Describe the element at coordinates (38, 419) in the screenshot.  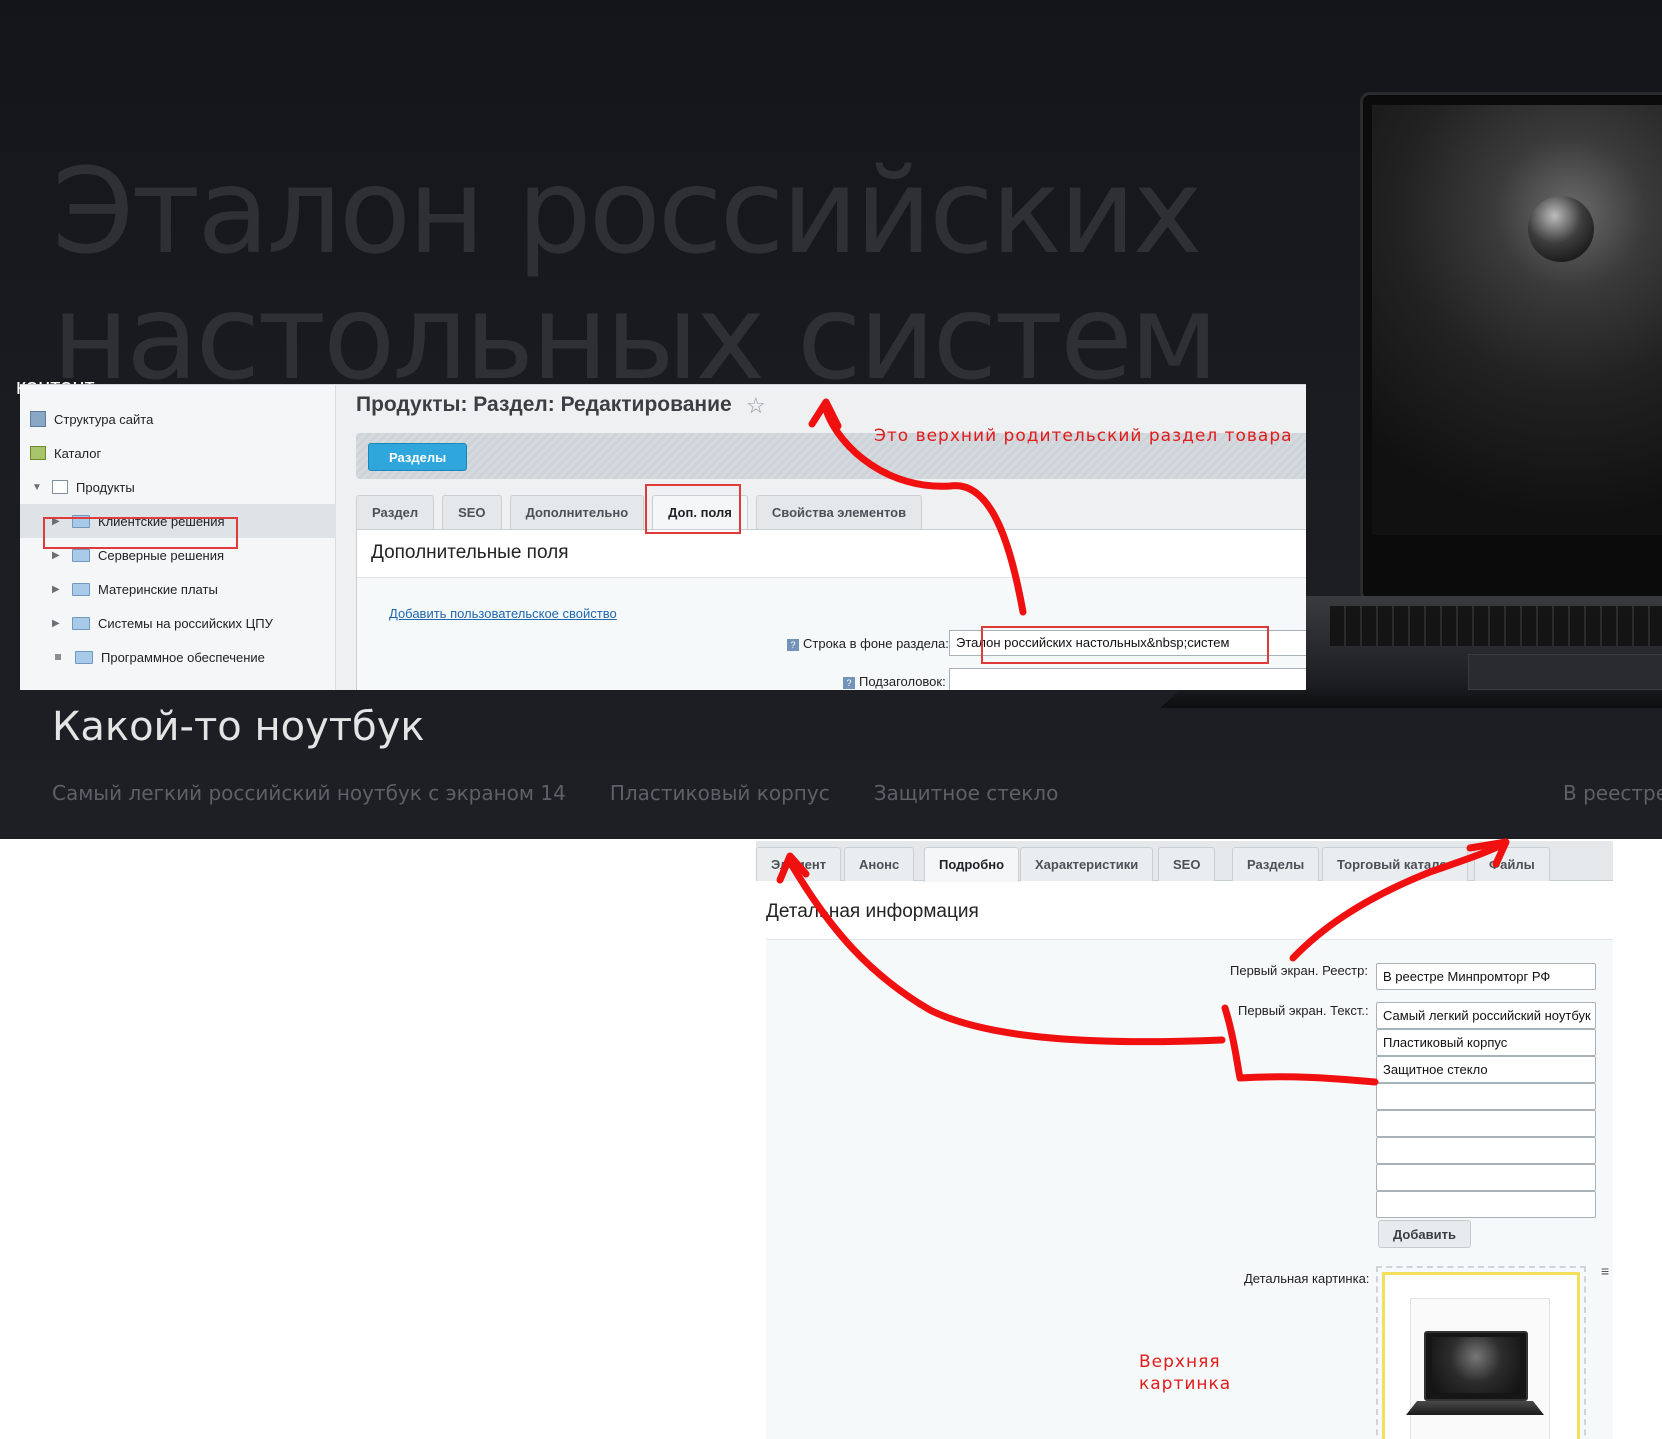
I see `site-structure-icon` at that location.